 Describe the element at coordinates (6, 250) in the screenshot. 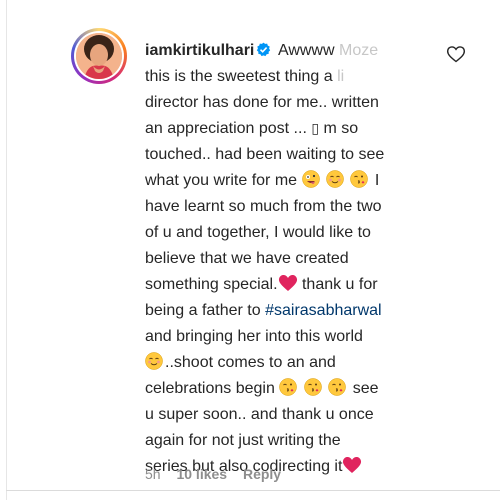

I see `left-divider` at that location.